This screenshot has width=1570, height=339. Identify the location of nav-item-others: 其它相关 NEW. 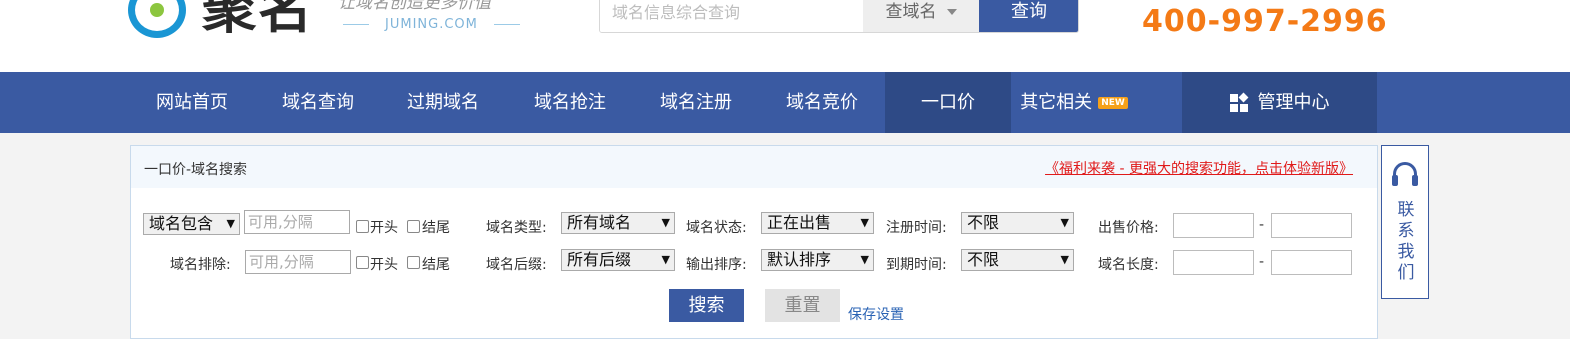
(1074, 102).